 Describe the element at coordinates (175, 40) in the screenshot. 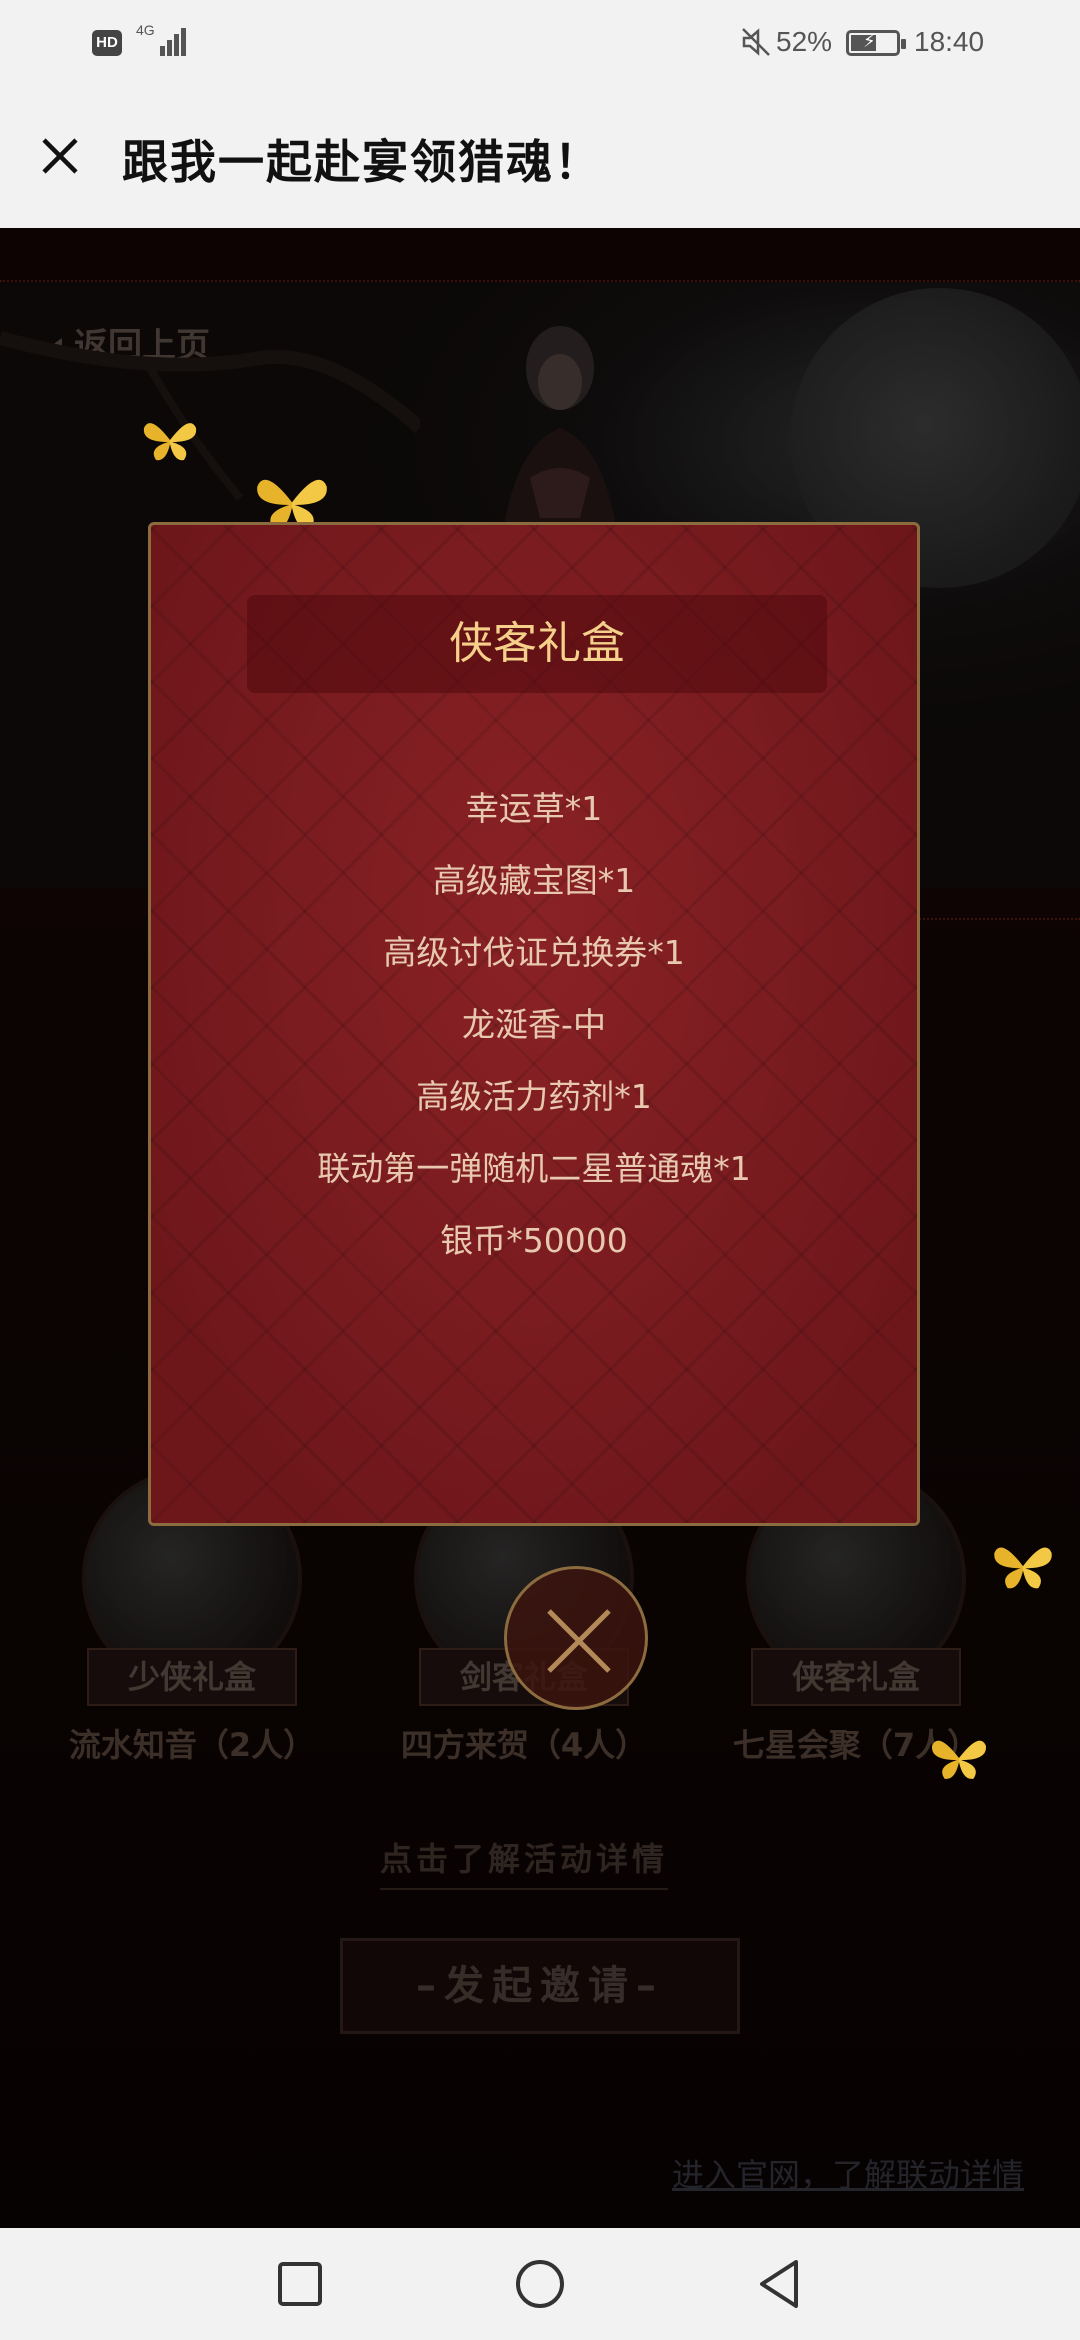

I see `signal-icon` at that location.